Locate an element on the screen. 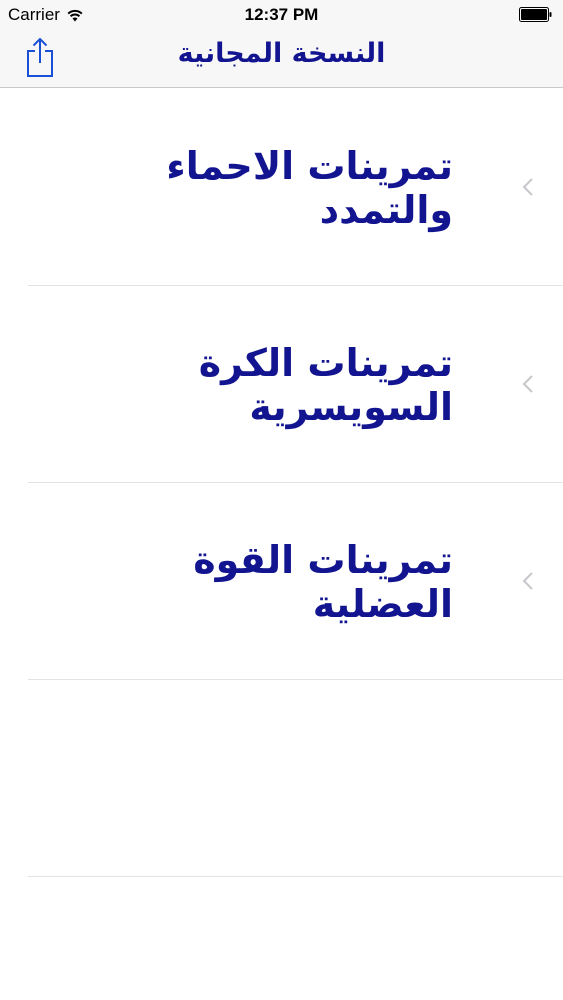 The width and height of the screenshot is (563, 1000). list-item-label: تمرينات الاحماء والتمدد is located at coordinates (309, 187).